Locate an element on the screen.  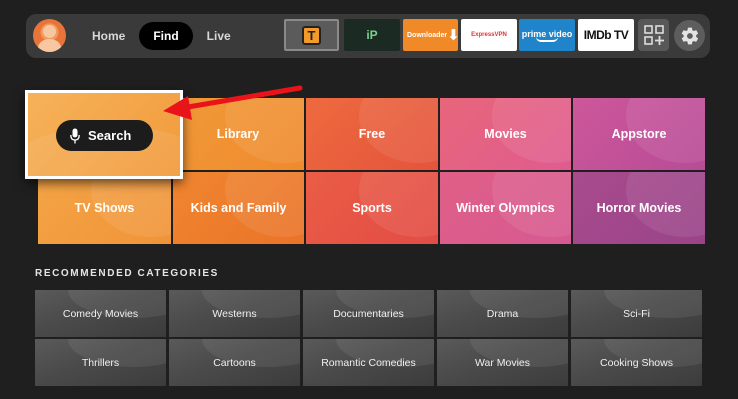
expressvpn-label: ExpressVPN is located at coordinates (489, 35).